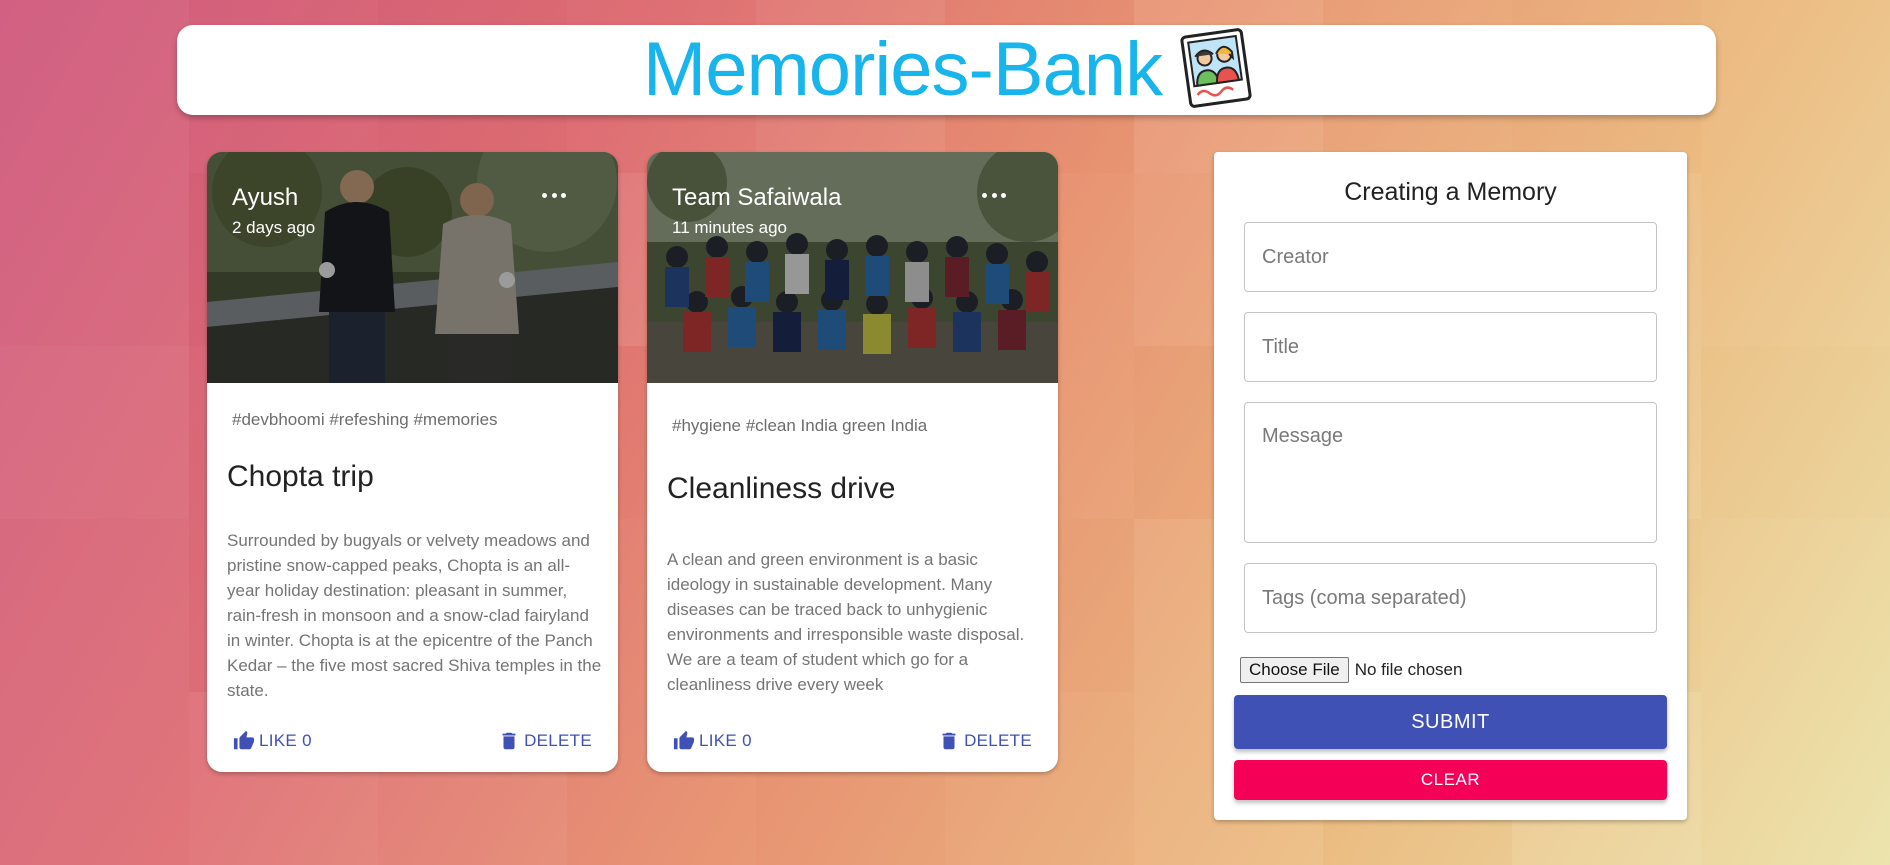 This screenshot has height=865, width=1890. What do you see at coordinates (852, 267) in the screenshot?
I see `memory-image: Team Safaiwala 11 minutes ago` at bounding box center [852, 267].